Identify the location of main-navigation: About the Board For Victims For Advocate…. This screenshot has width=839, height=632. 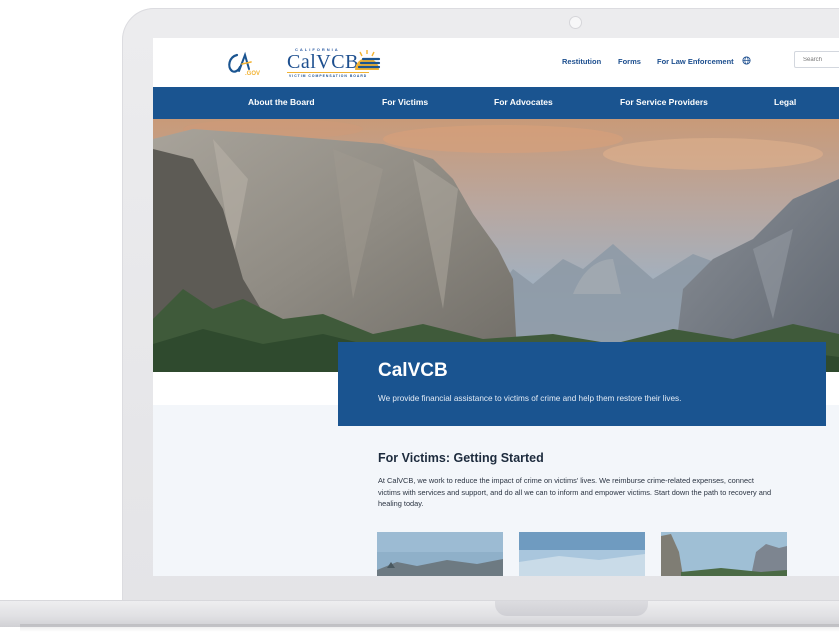
(496, 103).